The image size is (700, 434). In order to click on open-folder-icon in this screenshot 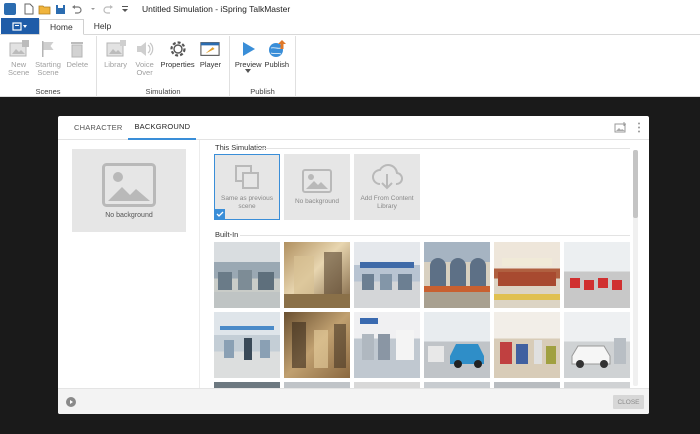, I will do `click(44, 9)`.